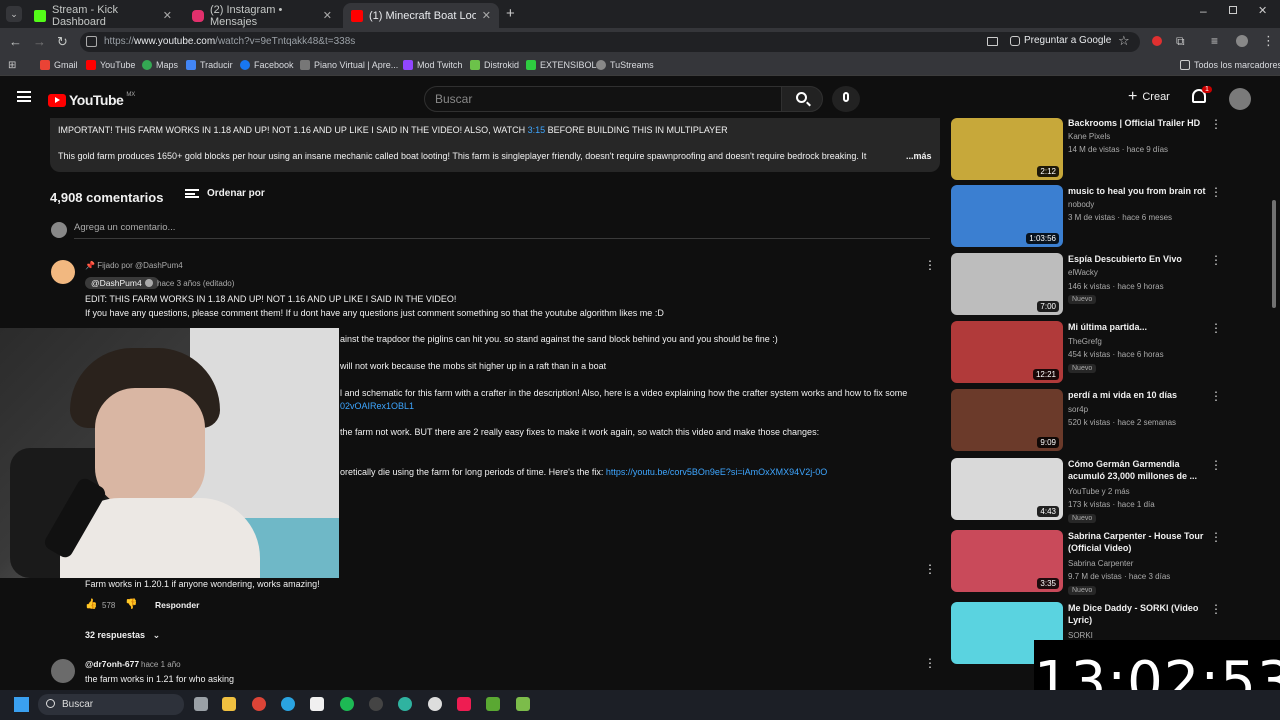  Describe the element at coordinates (103, 15) in the screenshot. I see `tab-kick: Stream - Kick Dashboard ✕` at that location.